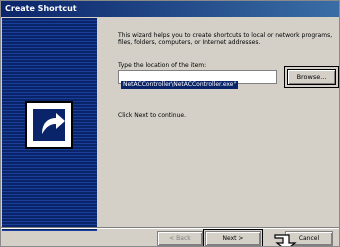  I want to click on location-input: NetACController\NetACController.exe", so click(197, 79).